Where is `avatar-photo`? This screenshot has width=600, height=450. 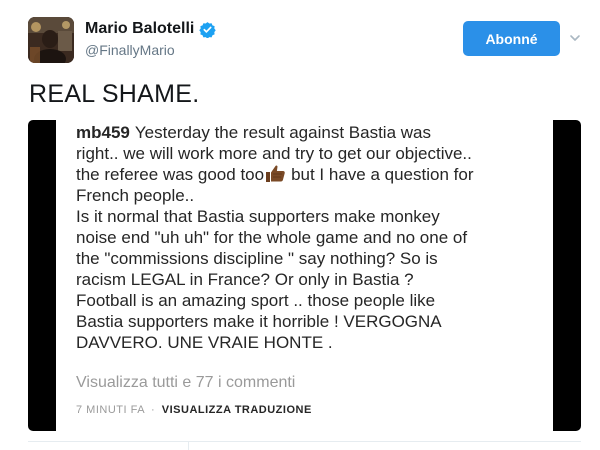 avatar-photo is located at coordinates (51, 40).